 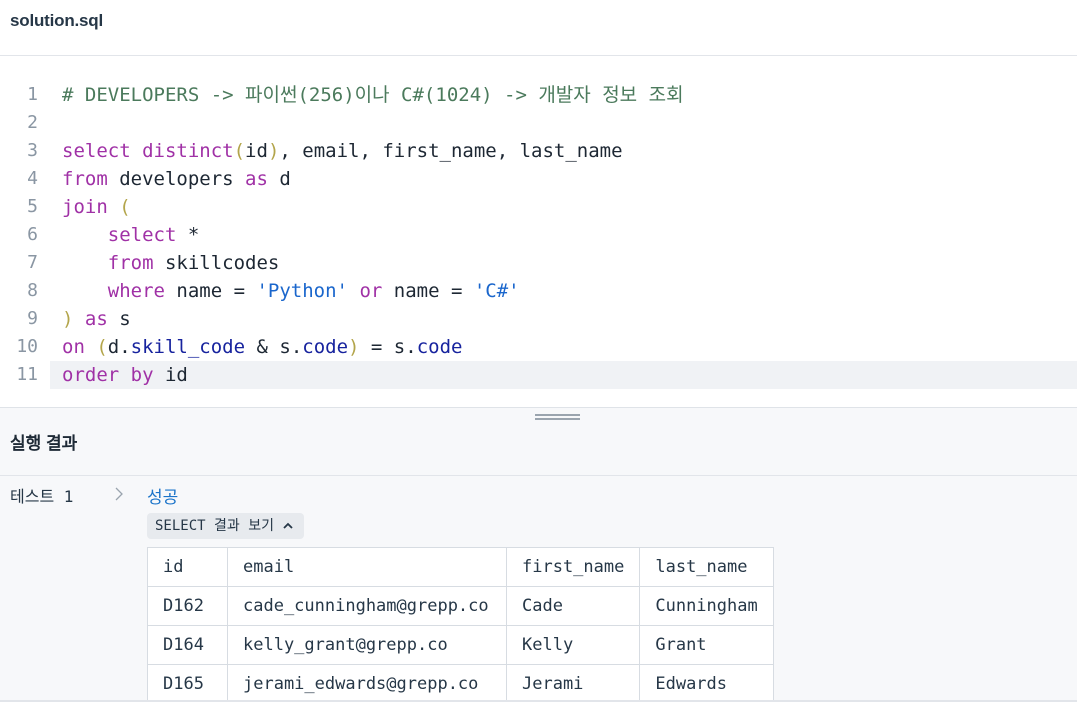 I want to click on code-line: 7 from skillcodes, so click(x=538, y=263).